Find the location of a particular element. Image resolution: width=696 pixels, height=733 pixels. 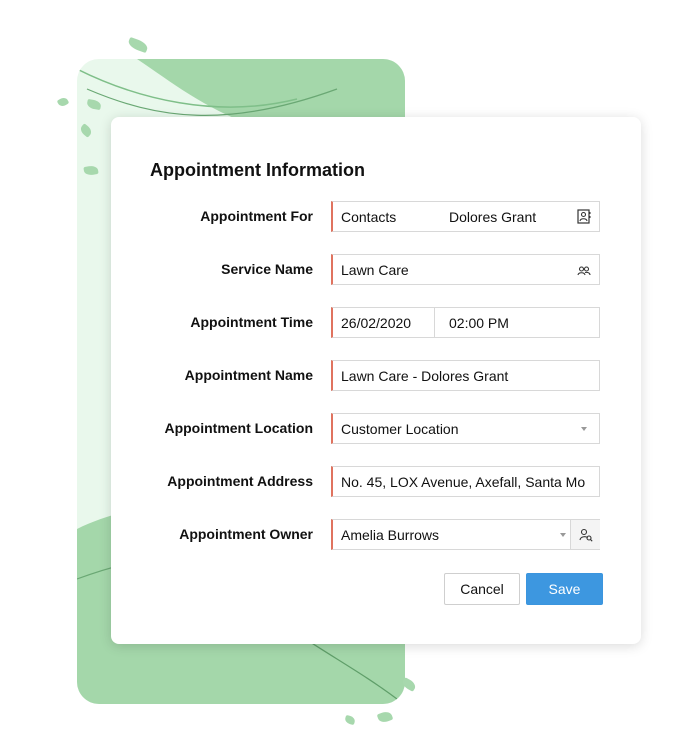

appointment-time-field: 26/02/2020 02:00 PM is located at coordinates (465, 322).